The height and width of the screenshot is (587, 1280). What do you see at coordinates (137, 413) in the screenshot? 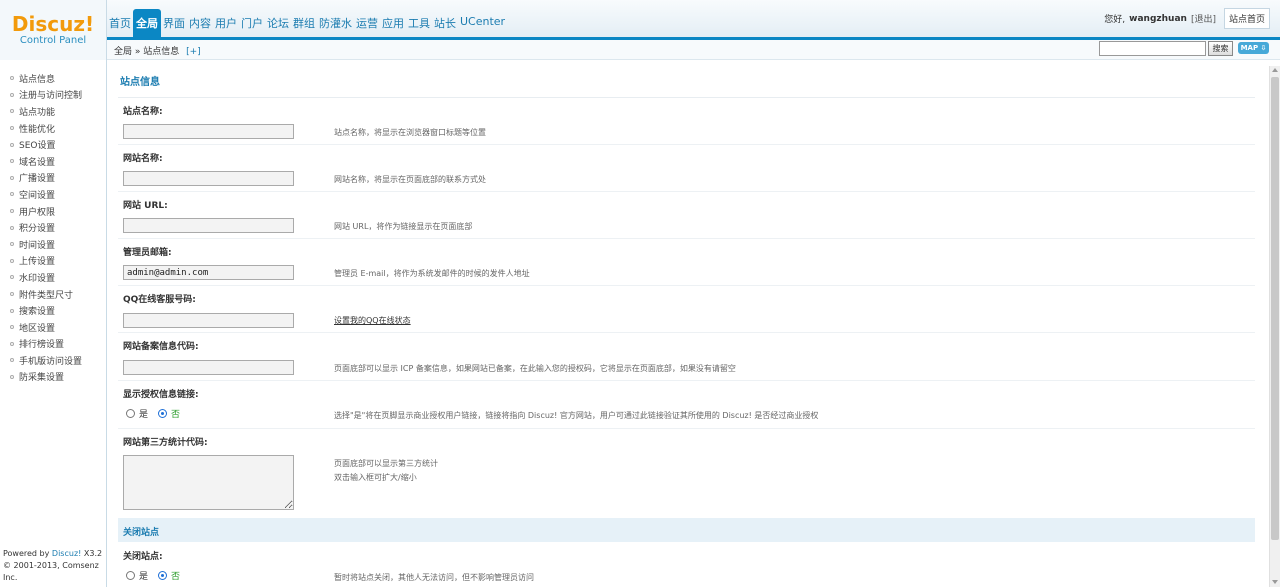
I see `license-radio-yes: 是` at bounding box center [137, 413].